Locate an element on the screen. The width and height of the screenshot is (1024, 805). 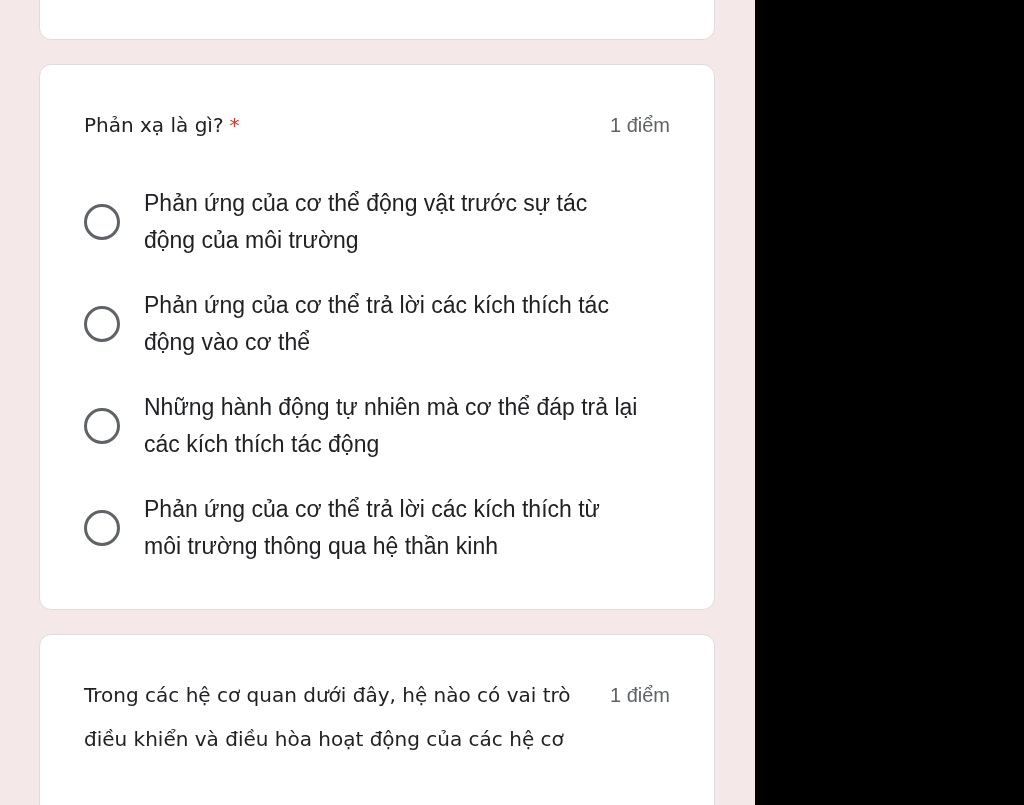
option-label: Phản ứng của cơ thể động vật trước sự tác động của môi trường is located at coordinates (391, 222).